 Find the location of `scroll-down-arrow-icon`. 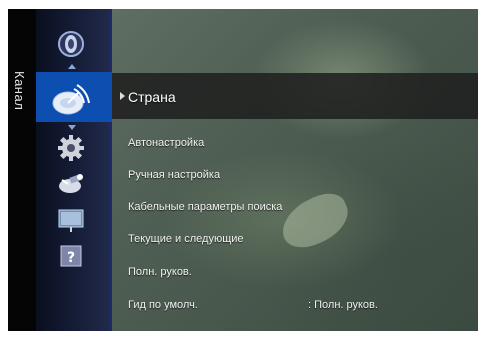

scroll-down-arrow-icon is located at coordinates (72, 127).